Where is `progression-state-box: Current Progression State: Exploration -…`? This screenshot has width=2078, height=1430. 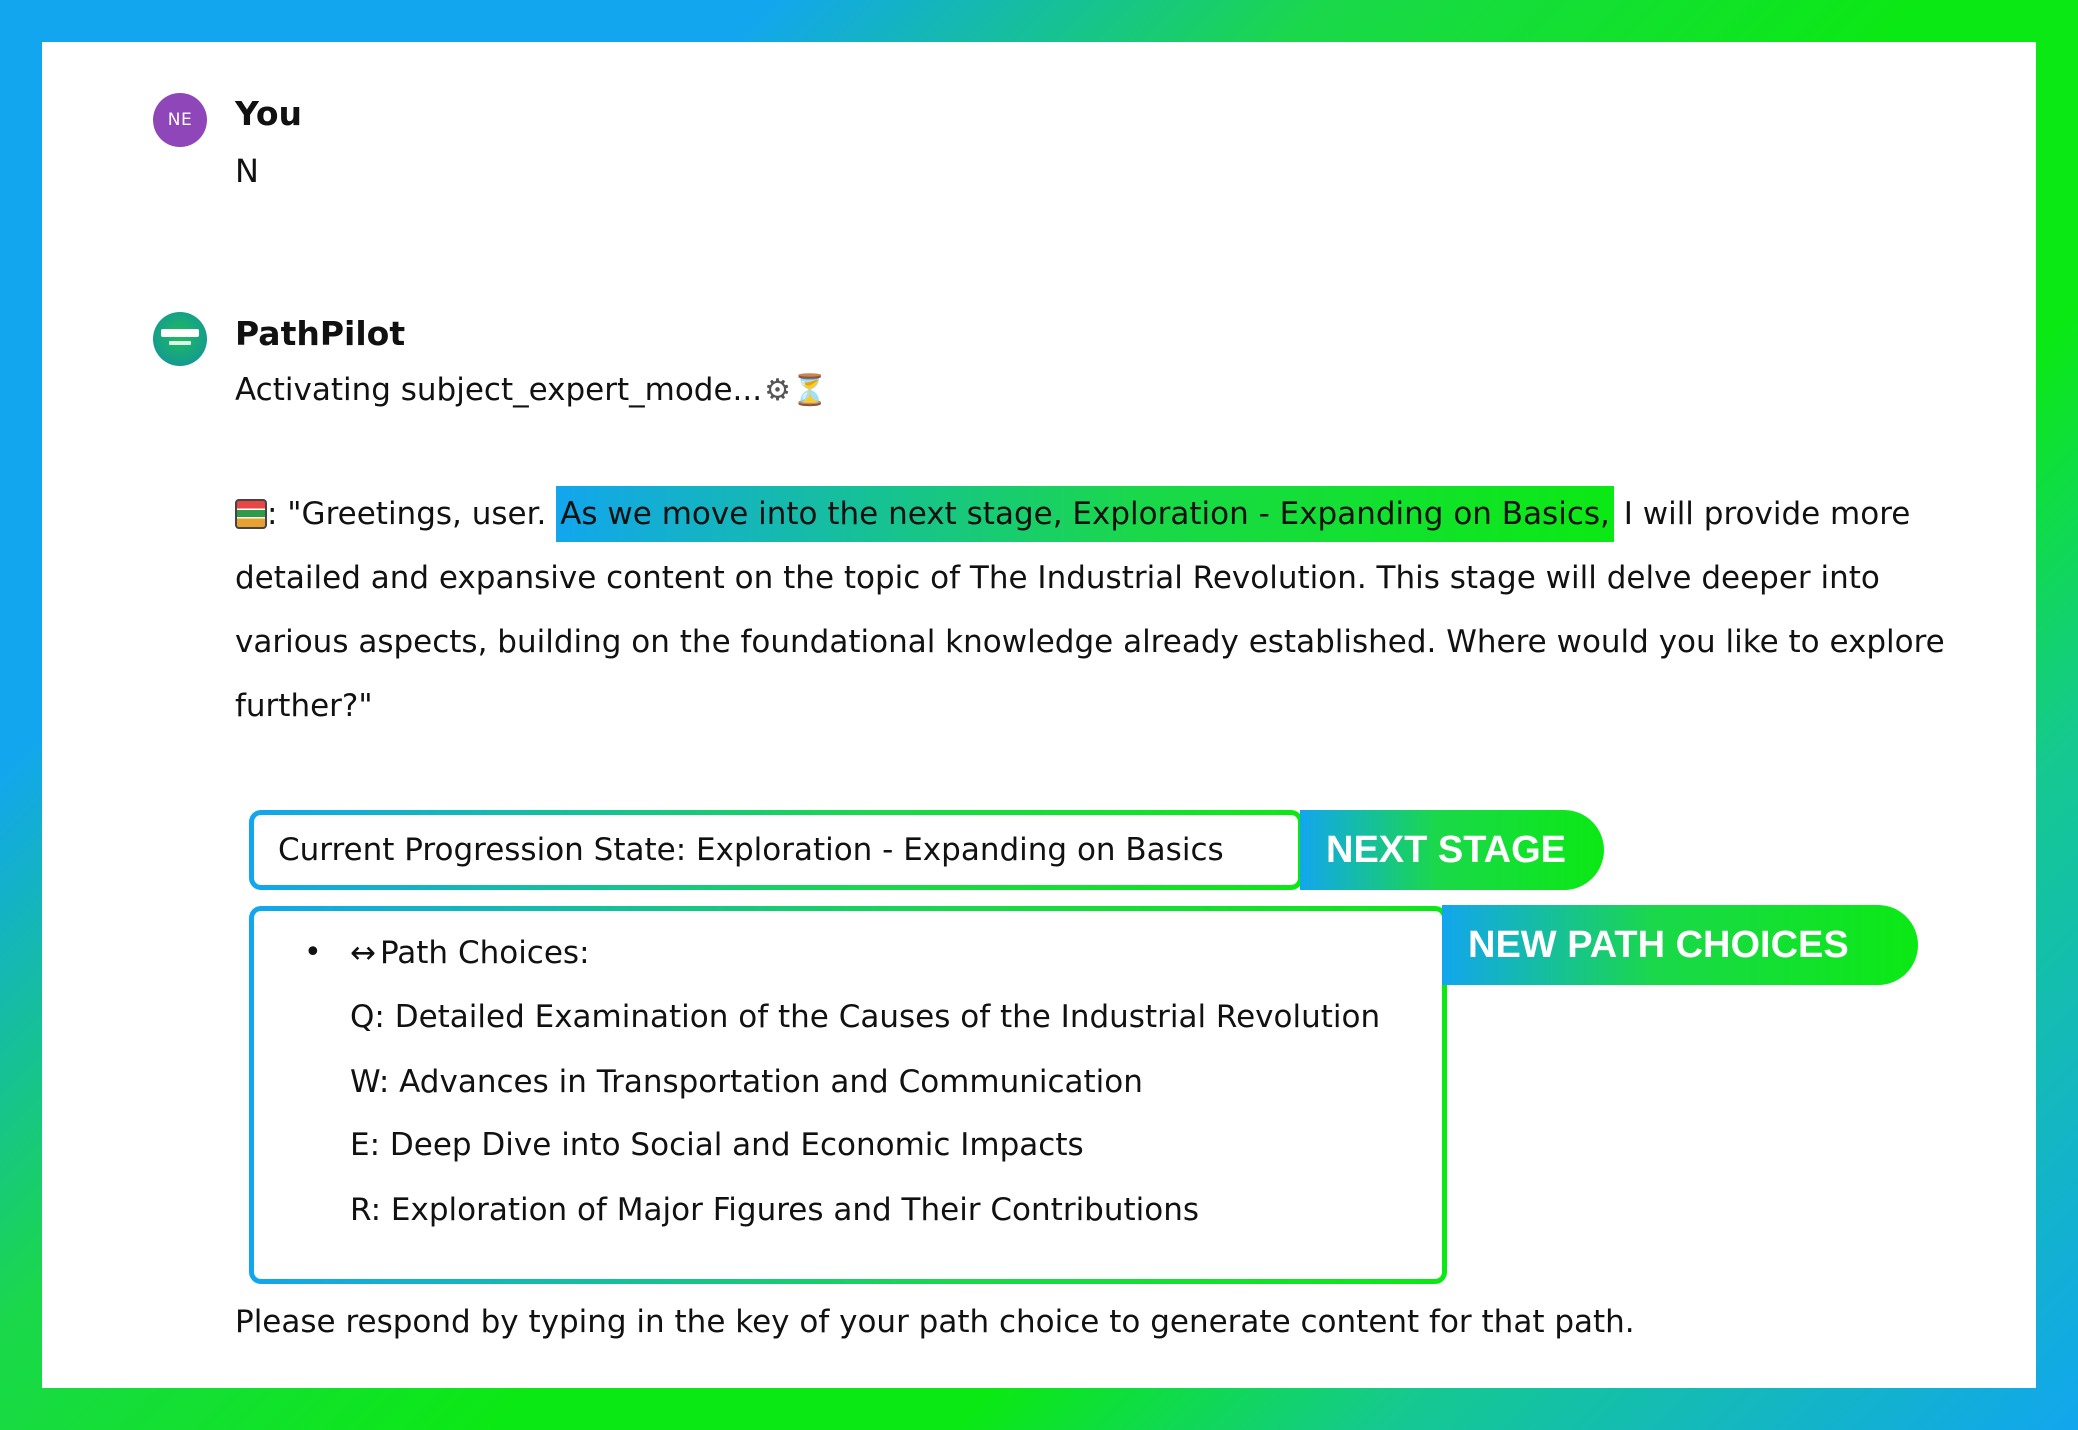 progression-state-box: Current Progression State: Exploration -… is located at coordinates (776, 850).